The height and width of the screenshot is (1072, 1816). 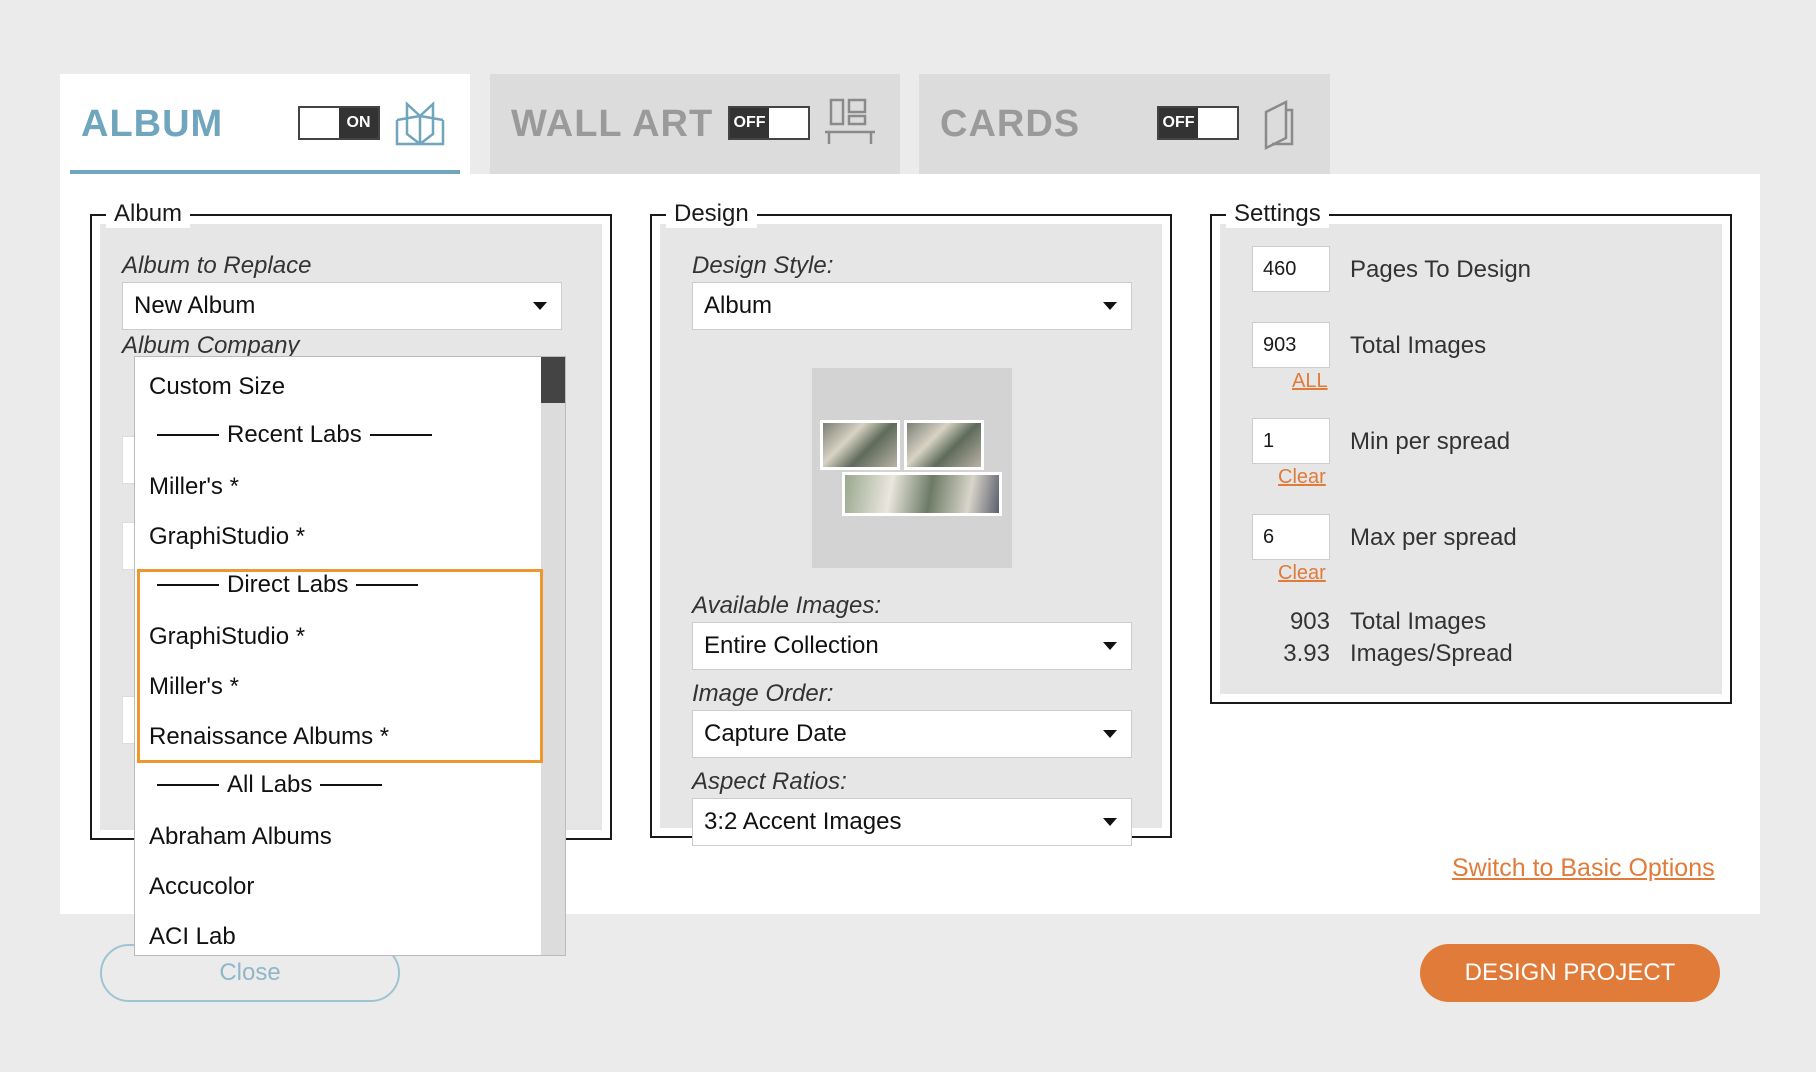 I want to click on dropdown-option: Accucolor, so click(x=201, y=887).